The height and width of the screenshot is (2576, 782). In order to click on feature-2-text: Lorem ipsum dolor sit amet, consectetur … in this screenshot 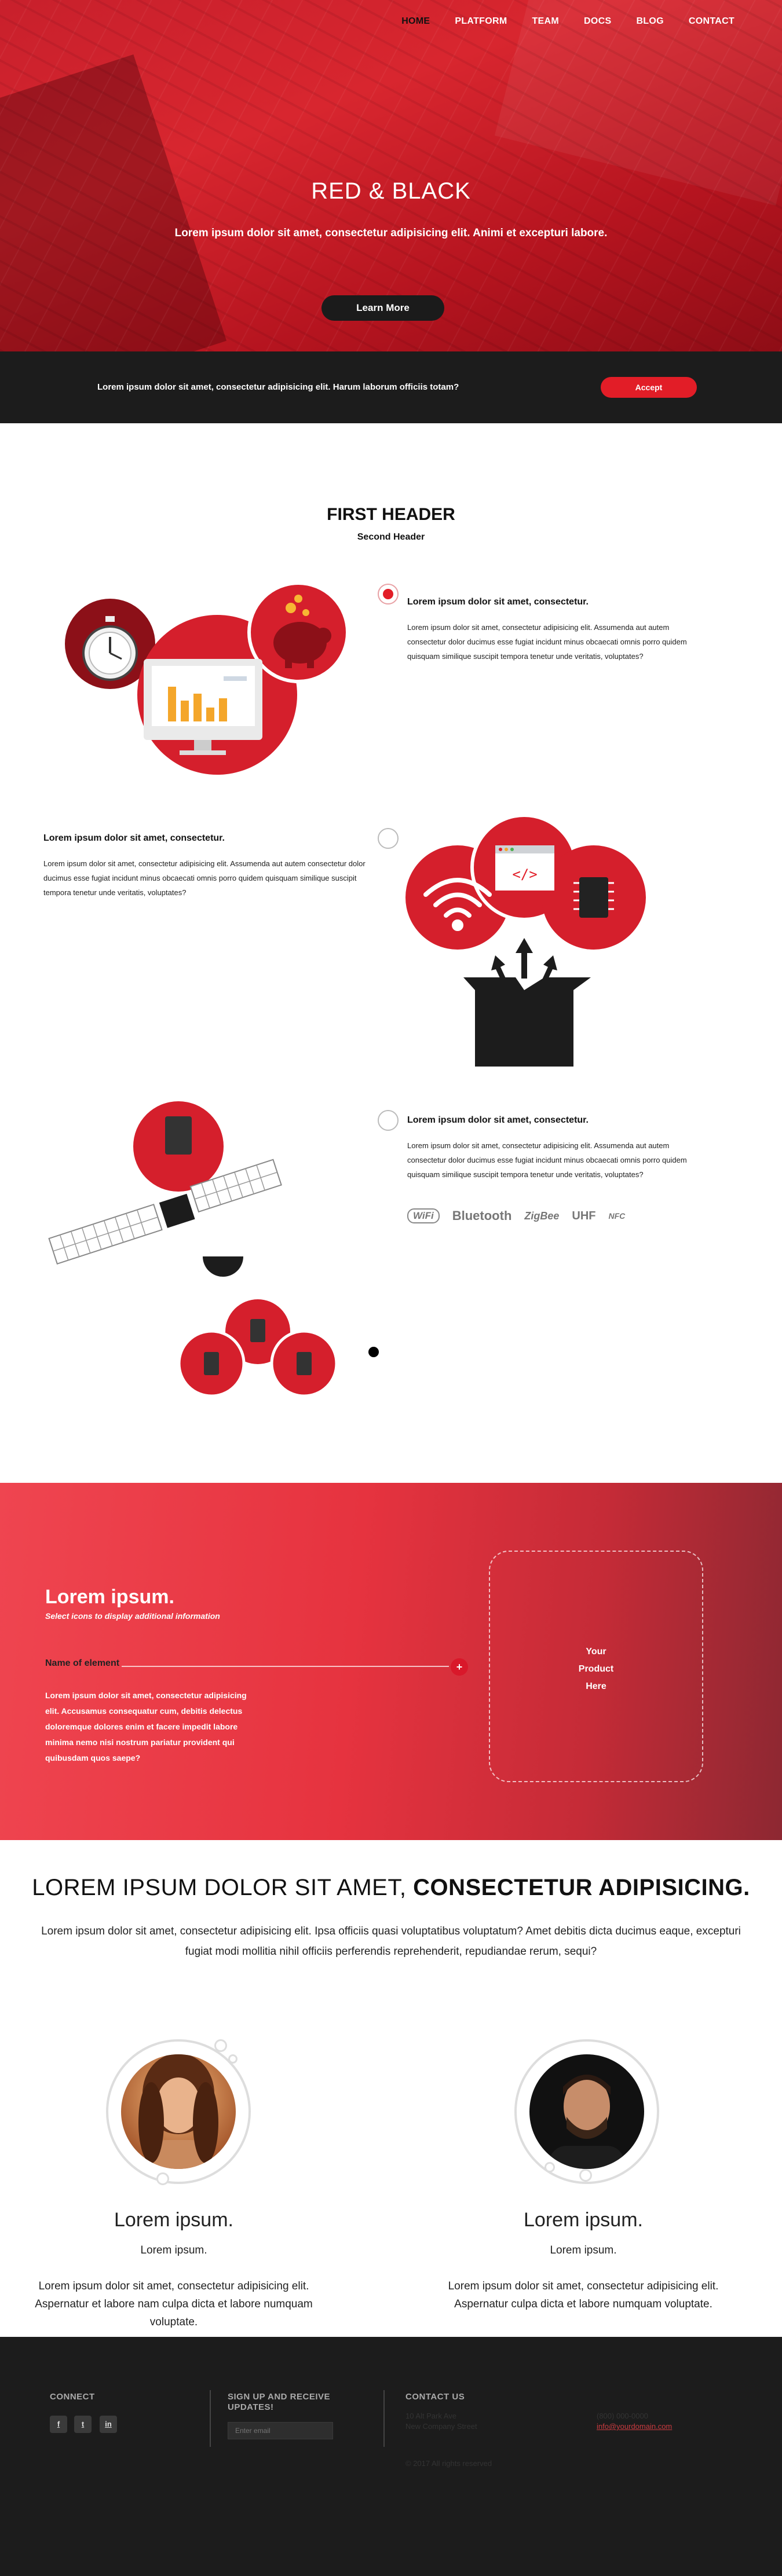, I will do `click(205, 878)`.